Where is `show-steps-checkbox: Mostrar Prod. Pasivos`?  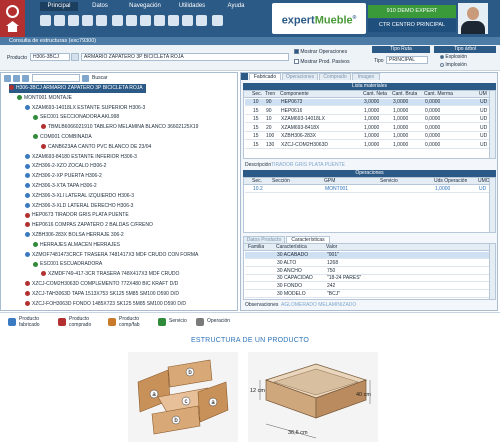 show-steps-checkbox: Mostrar Prod. Pasivos is located at coordinates (322, 62).